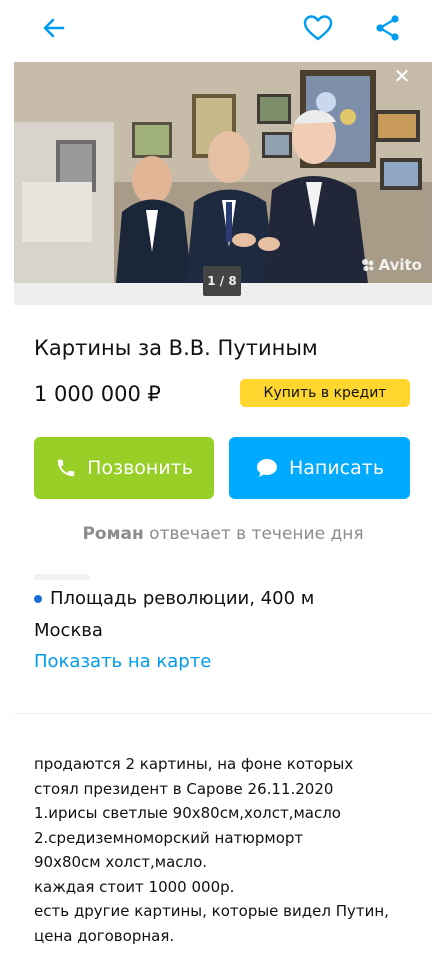 This screenshot has width=446, height=962. I want to click on city: Москва, so click(68, 630).